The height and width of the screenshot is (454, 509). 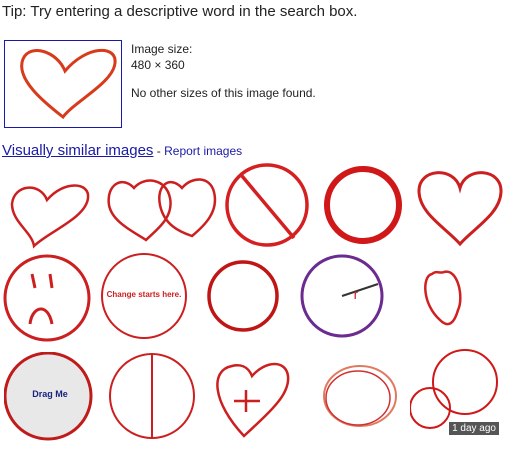 I want to click on ellipse-scribble-icon, so click(x=360, y=396).